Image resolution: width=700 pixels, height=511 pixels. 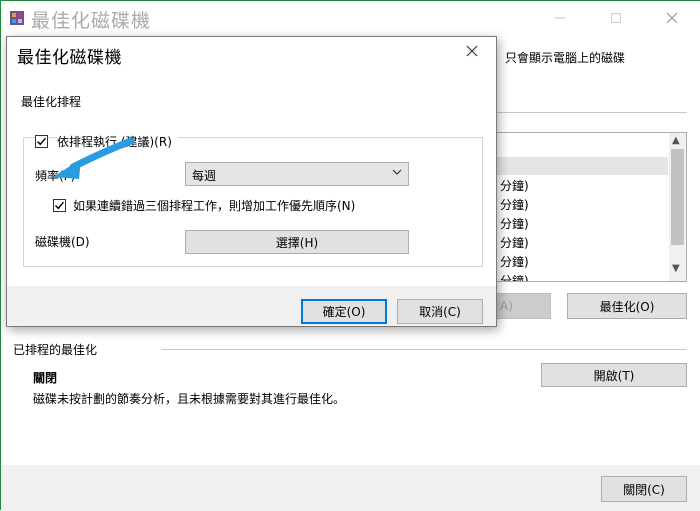 I want to click on optimize-button: 最佳化(O), so click(x=627, y=306).